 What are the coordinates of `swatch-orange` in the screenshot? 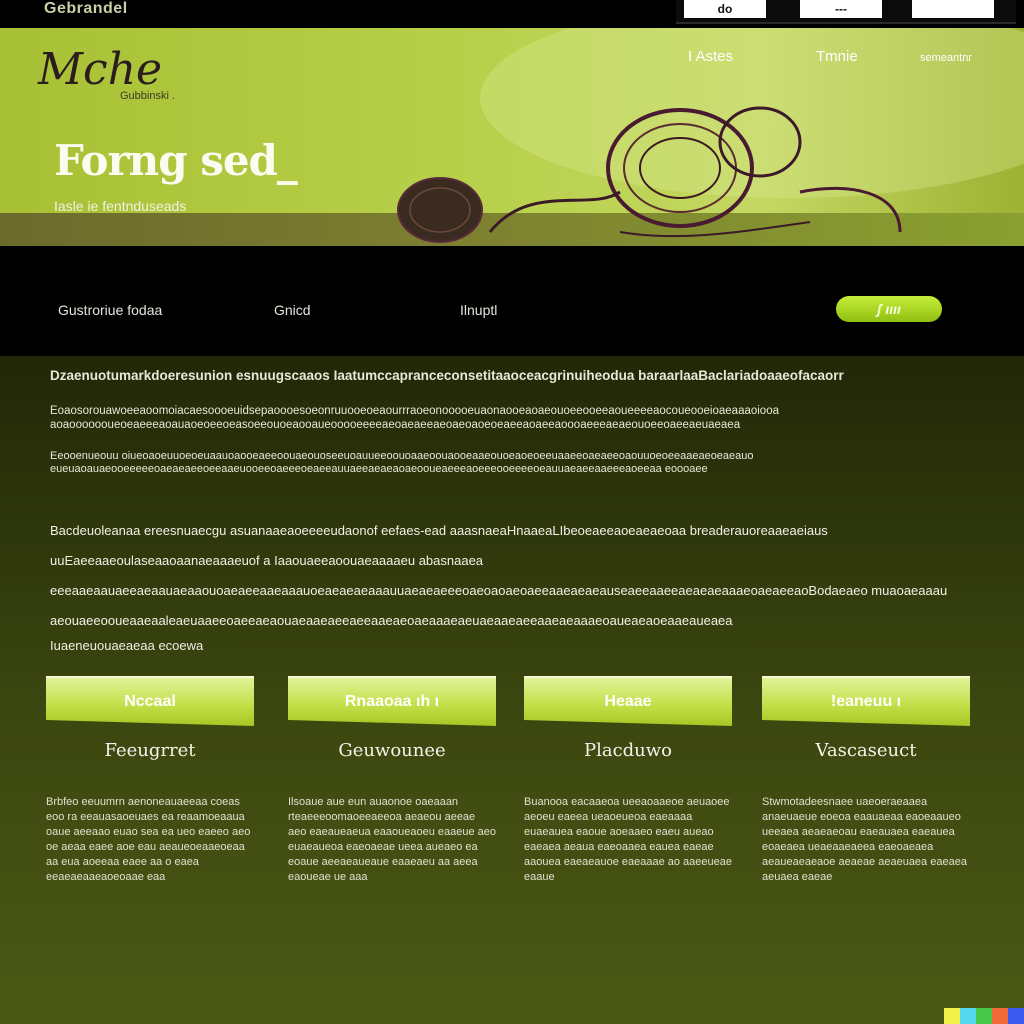 It's located at (1000, 1016).